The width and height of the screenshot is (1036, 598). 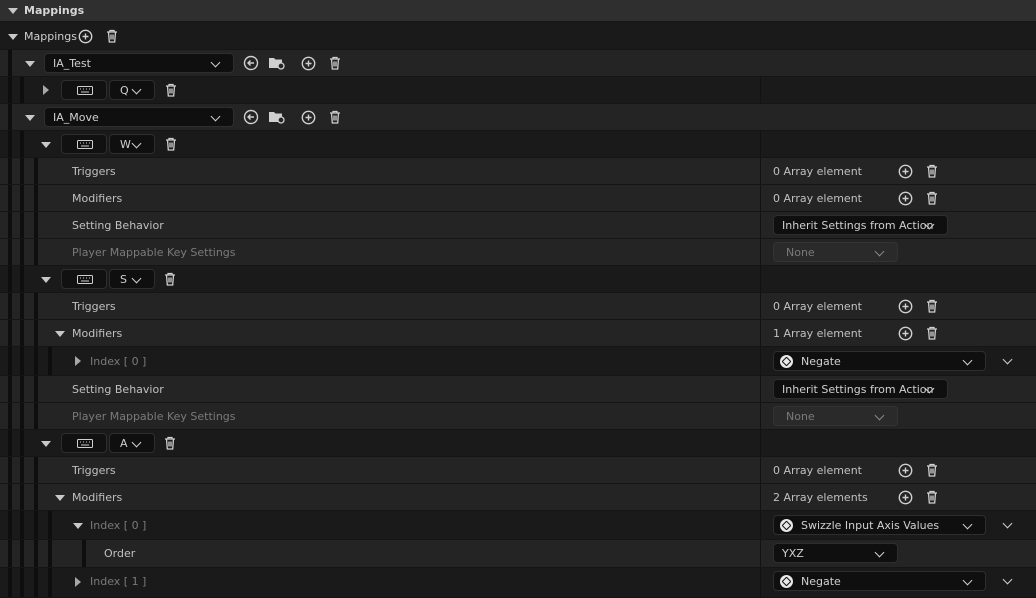 I want to click on key-select: S, so click(x=132, y=279).